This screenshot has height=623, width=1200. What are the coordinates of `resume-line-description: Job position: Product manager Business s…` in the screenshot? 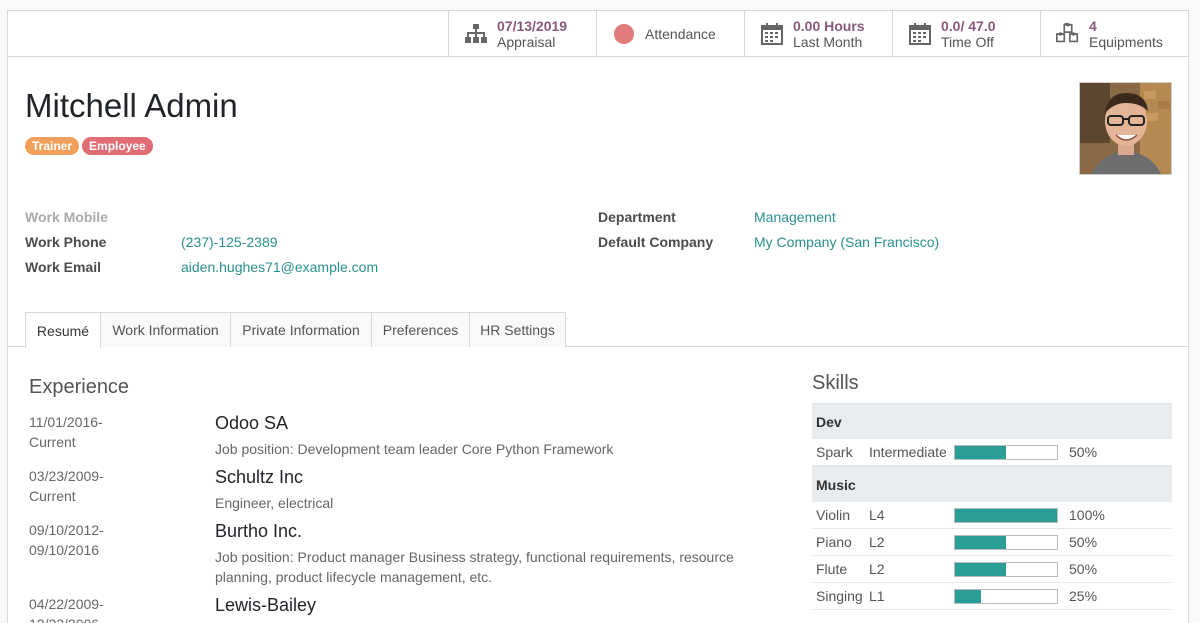 It's located at (474, 567).